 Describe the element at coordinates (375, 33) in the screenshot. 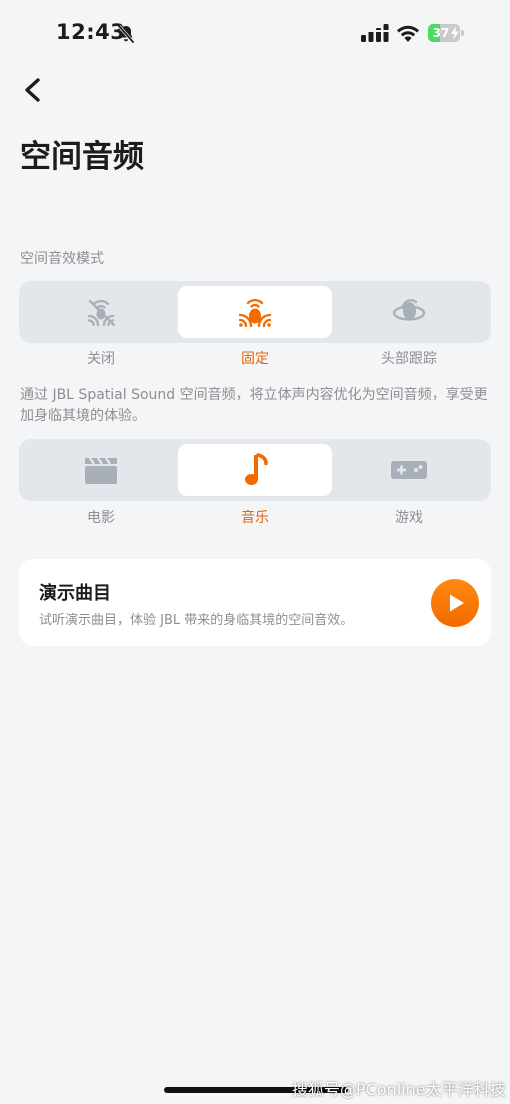

I see `signal-icon` at that location.